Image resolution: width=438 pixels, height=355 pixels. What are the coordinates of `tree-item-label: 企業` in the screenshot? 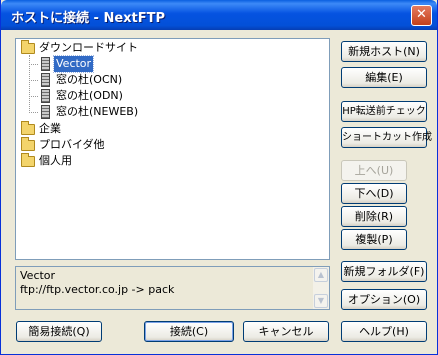 It's located at (50, 128).